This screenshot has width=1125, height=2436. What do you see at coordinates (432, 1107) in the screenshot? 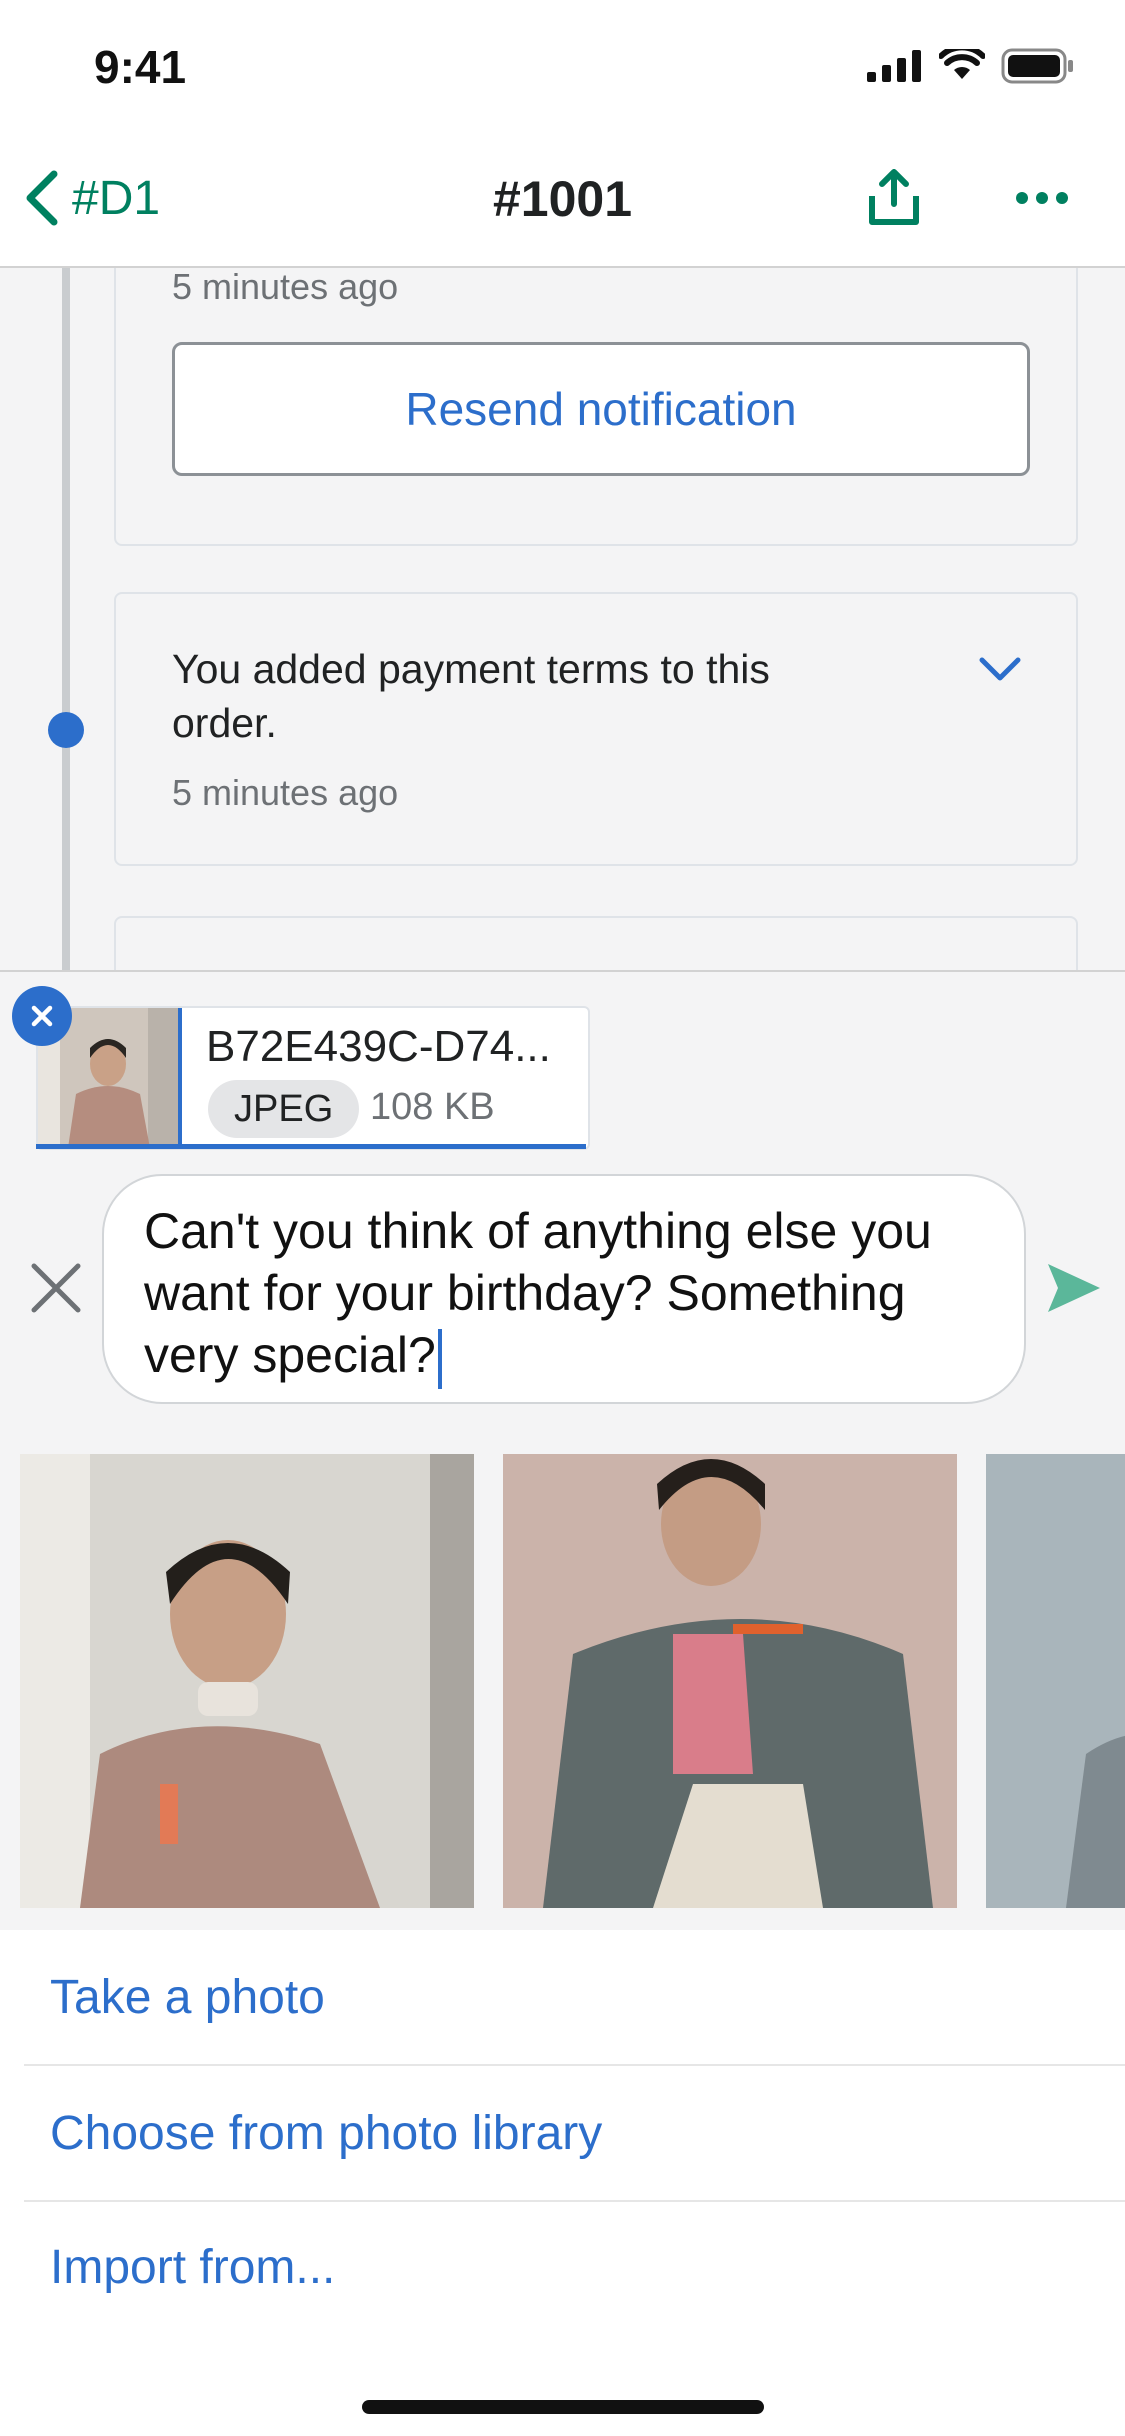
I see `file-size: 108 KB` at bounding box center [432, 1107].